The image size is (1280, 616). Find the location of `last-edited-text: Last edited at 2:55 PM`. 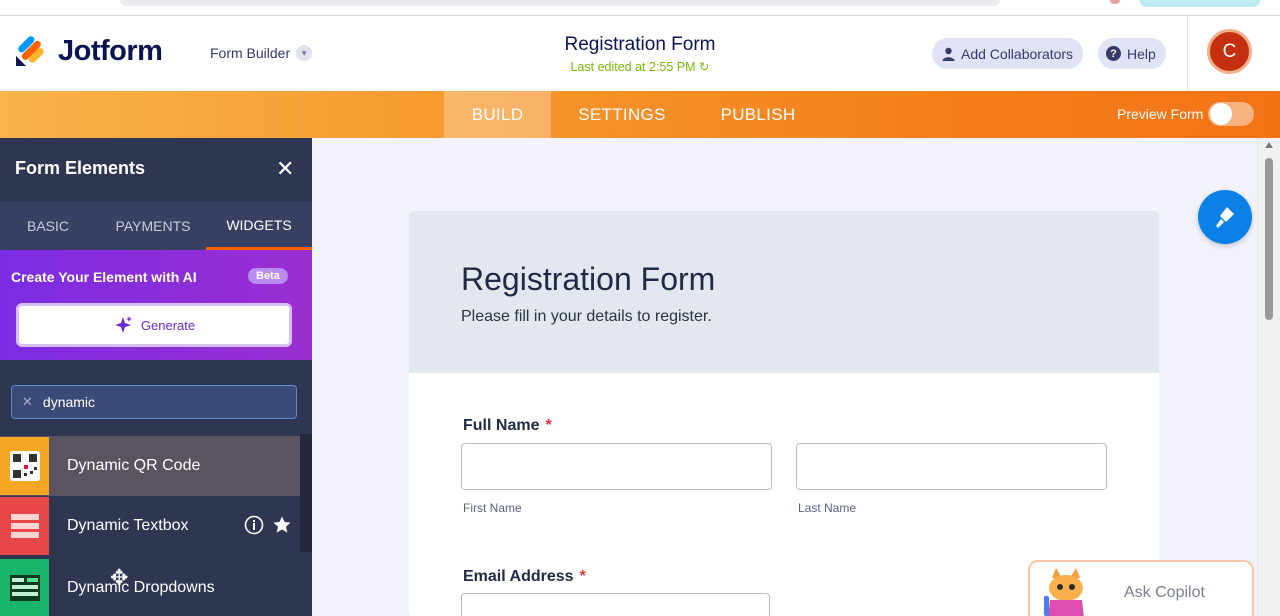

last-edited-text: Last edited at 2:55 PM is located at coordinates (633, 67).